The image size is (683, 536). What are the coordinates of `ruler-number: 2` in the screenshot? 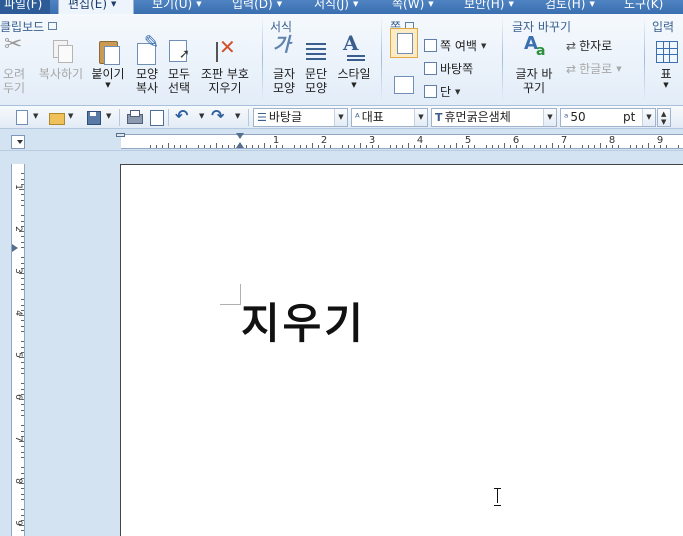 It's located at (18, 229).